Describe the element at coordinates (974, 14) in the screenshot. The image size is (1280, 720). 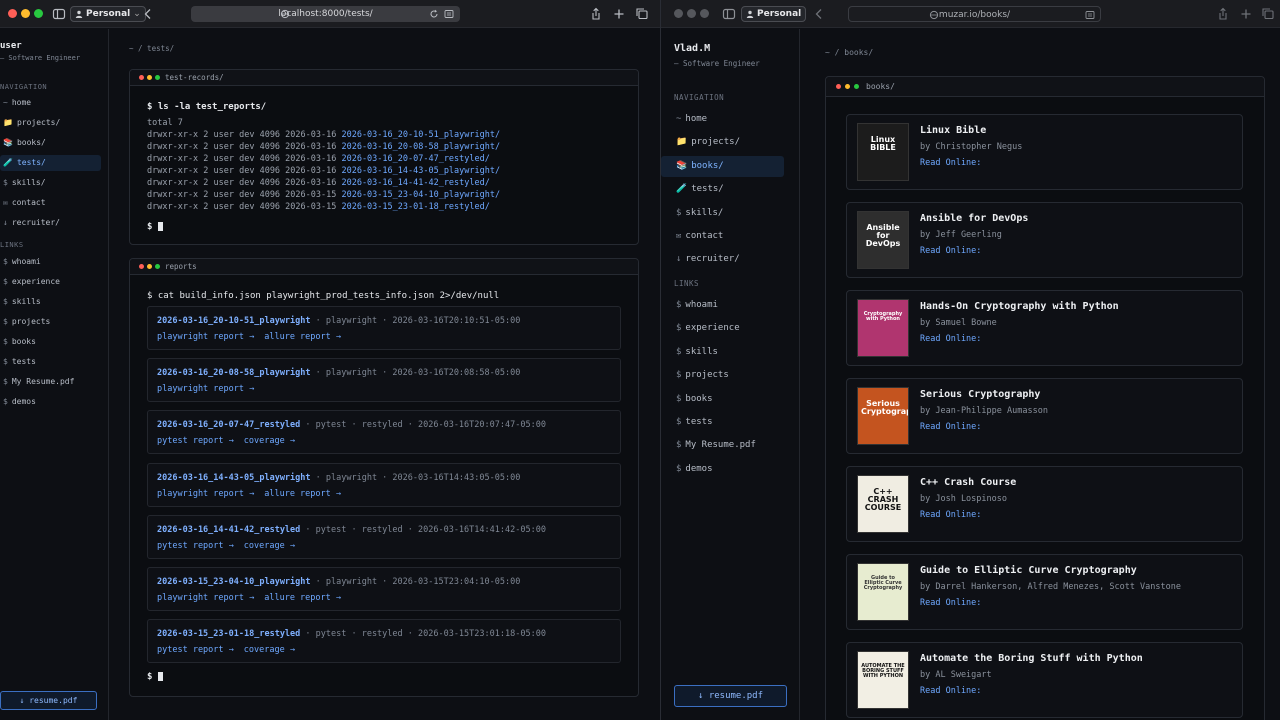
I see `address-bar: muzar.io/books/` at that location.